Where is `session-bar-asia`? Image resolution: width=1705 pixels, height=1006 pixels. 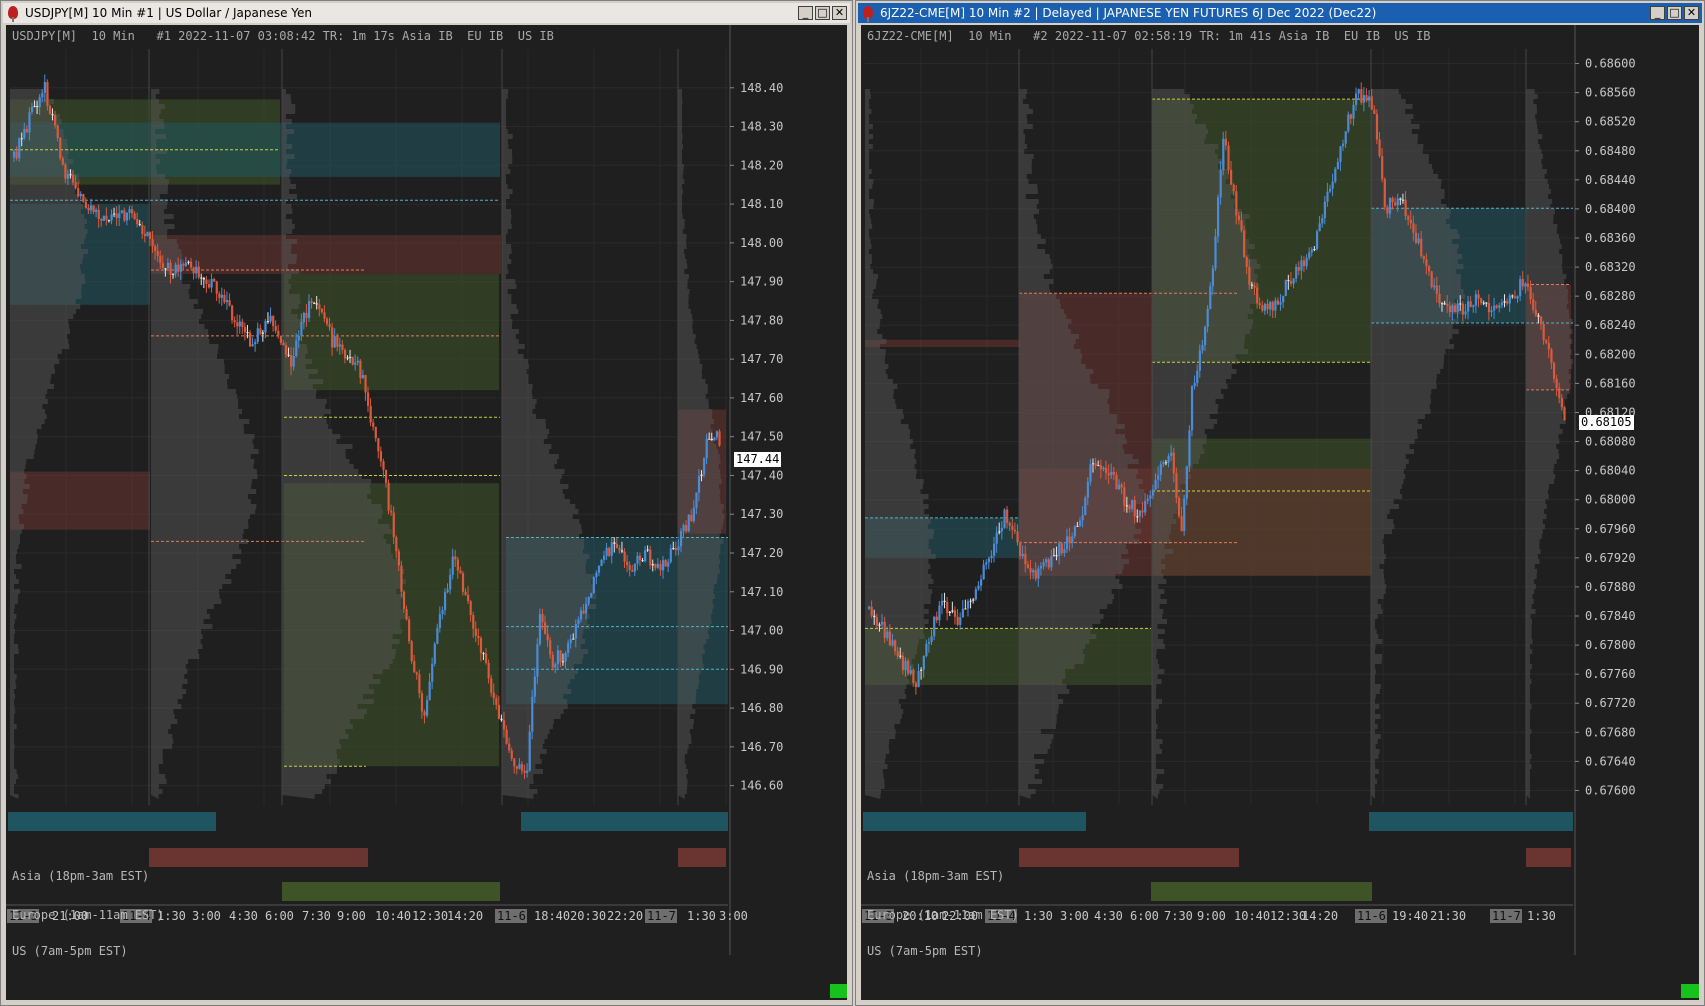 session-bar-asia is located at coordinates (1471, 821).